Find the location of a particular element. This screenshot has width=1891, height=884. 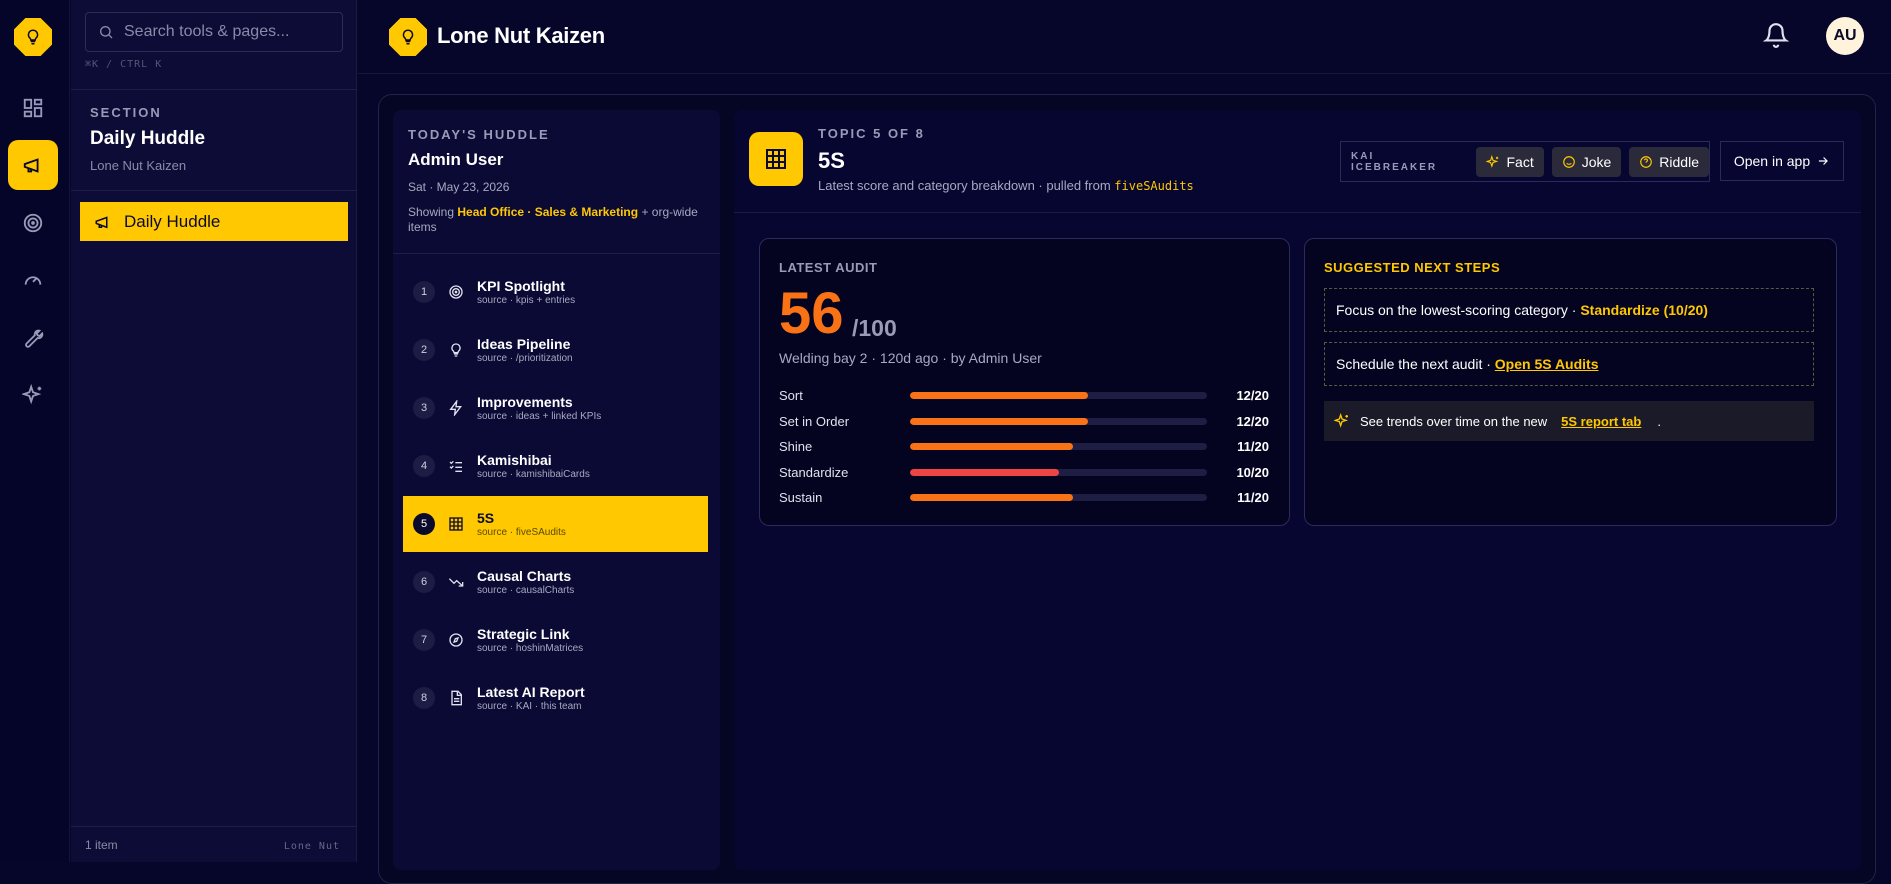

audit-label: LATEST AUDIT is located at coordinates (828, 267).